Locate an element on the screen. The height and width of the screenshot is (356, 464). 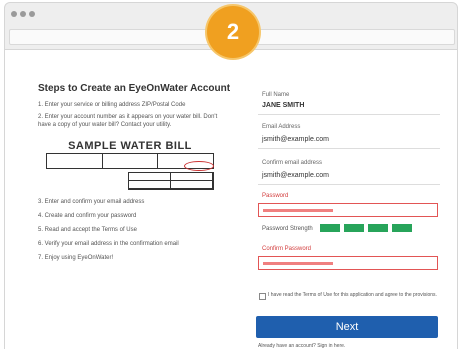
bill-title: SAMPLE WATER BILL is located at coordinates (130, 146).